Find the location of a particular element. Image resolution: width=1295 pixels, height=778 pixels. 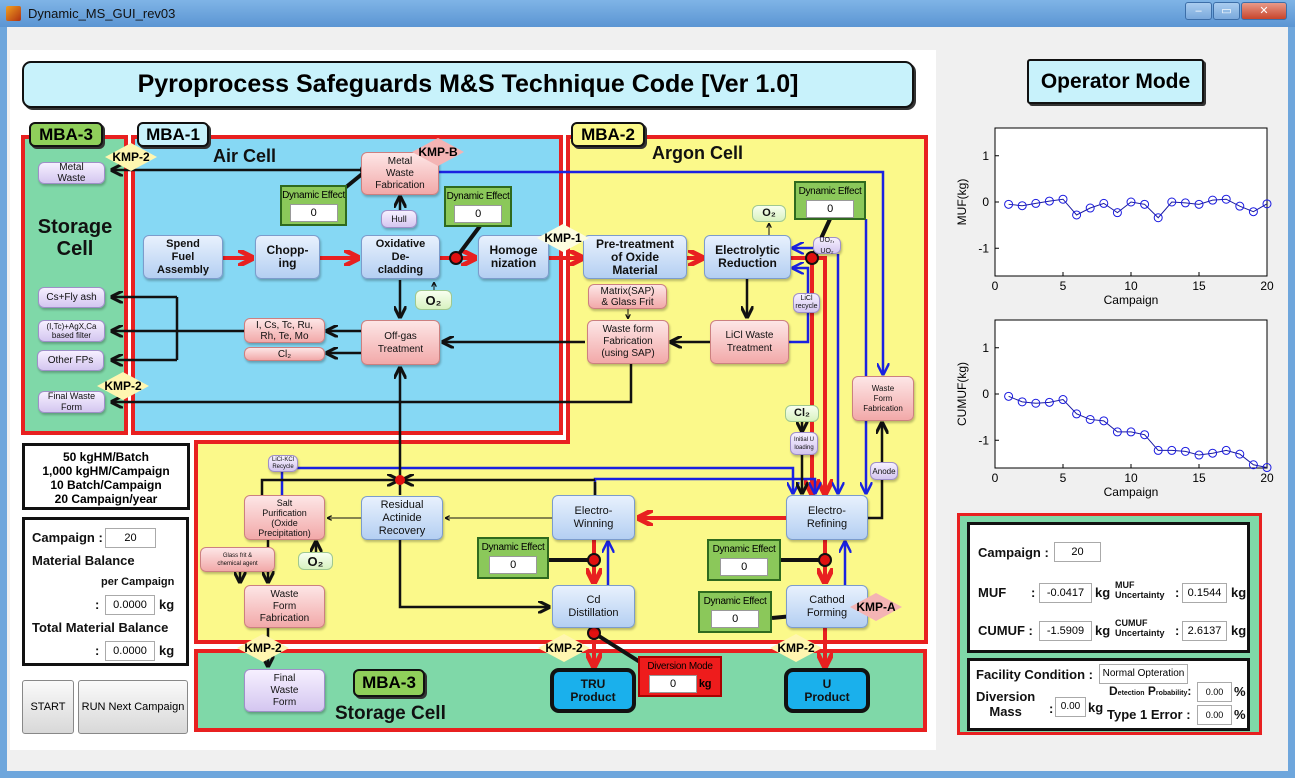

muf-uncertainty-label-2: Uncertainty is located at coordinates (1140, 595).